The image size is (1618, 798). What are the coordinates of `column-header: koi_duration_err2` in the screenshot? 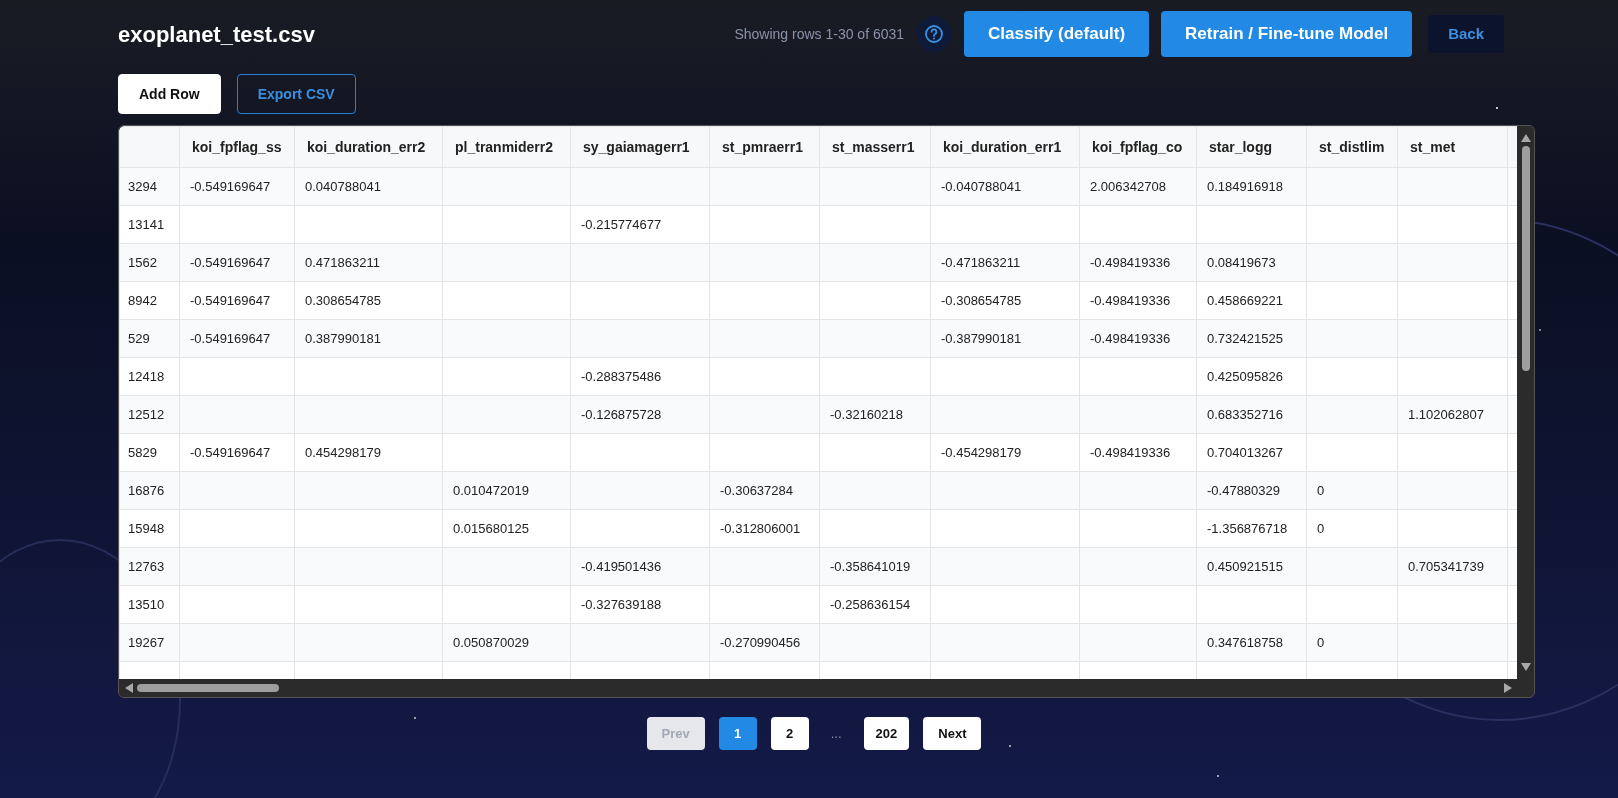 It's located at (368, 147).